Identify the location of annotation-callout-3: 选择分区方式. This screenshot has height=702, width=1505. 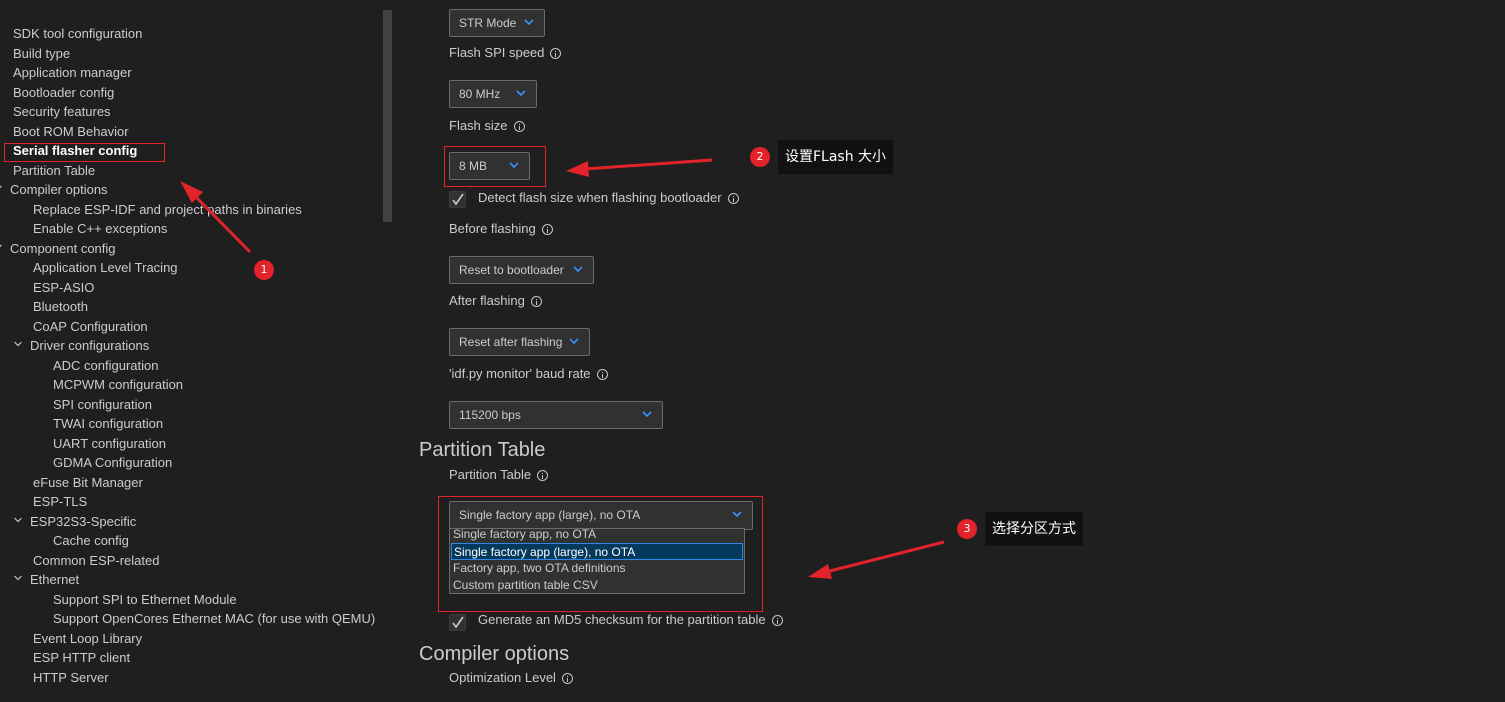
(1034, 529).